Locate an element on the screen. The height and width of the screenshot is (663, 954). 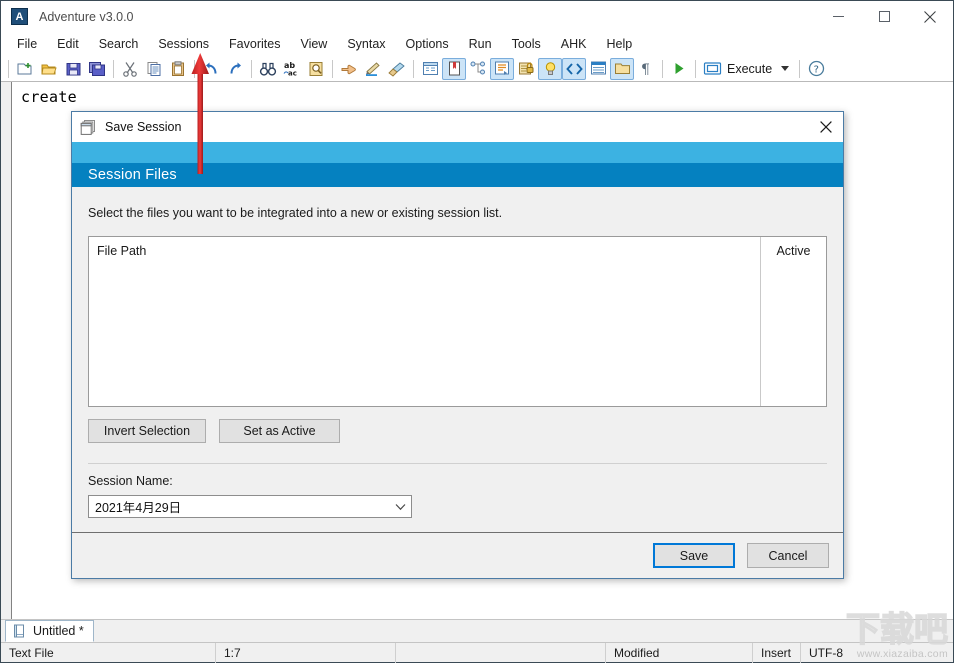
status-bar: Text File 1:7 Modified Insert UTF-8 is located at coordinates (477, 652).